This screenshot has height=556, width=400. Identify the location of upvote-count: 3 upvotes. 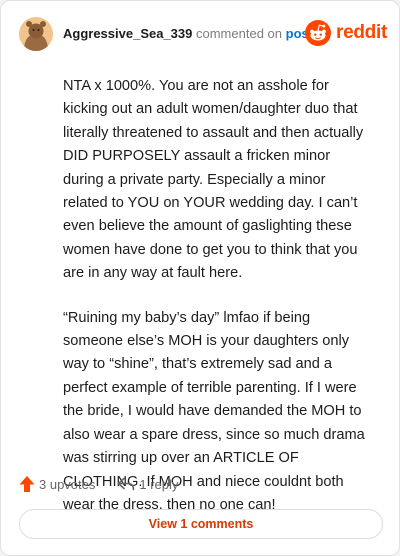
(67, 484).